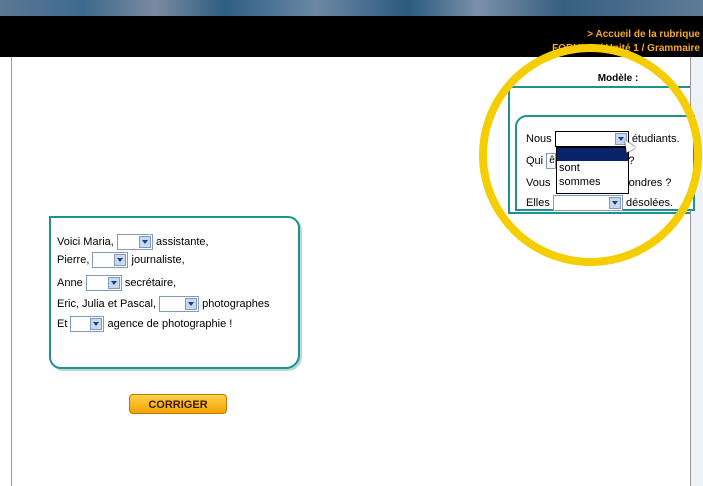 The width and height of the screenshot is (703, 486). I want to click on exercise-line: Anne secrétaire,, so click(116, 283).